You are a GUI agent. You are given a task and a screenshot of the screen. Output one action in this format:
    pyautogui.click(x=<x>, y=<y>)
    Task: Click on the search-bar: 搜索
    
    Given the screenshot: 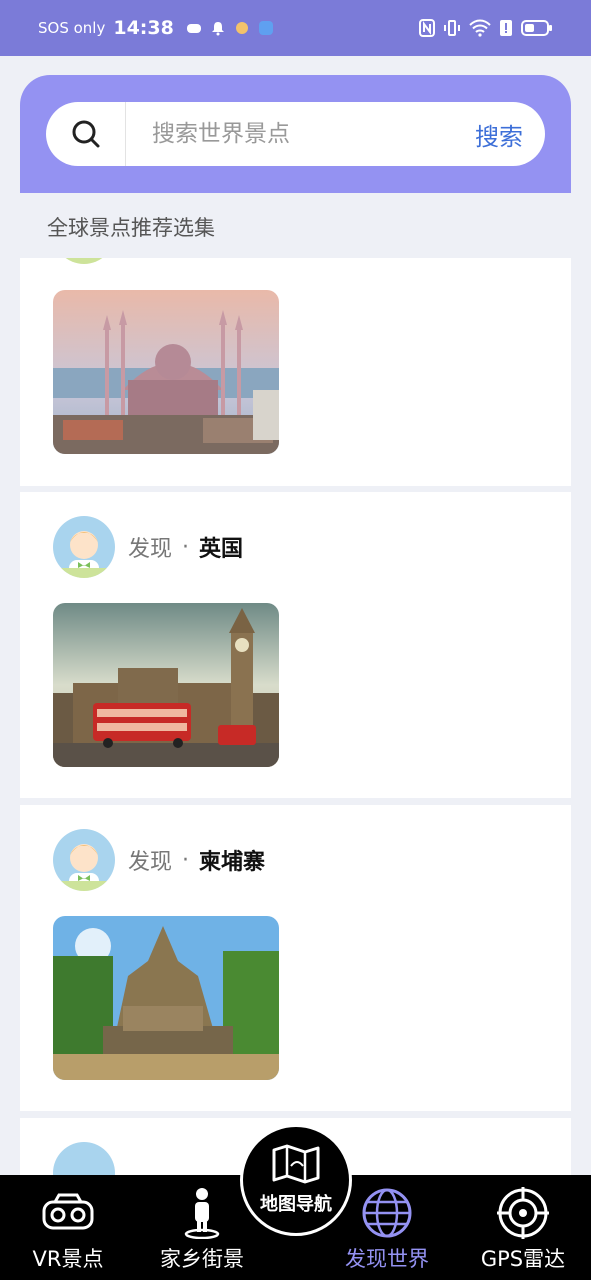 What is the action you would take?
    pyautogui.click(x=295, y=134)
    